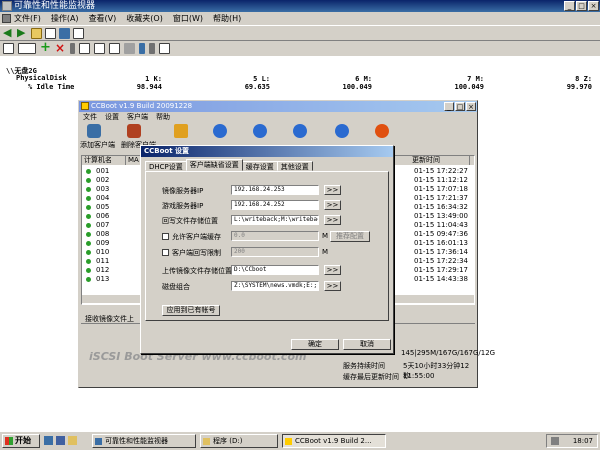 Image resolution: width=600 pixels, height=450 pixels. I want to click on writeback-input: L:\writeback;M:\writeback, so click(275, 220).